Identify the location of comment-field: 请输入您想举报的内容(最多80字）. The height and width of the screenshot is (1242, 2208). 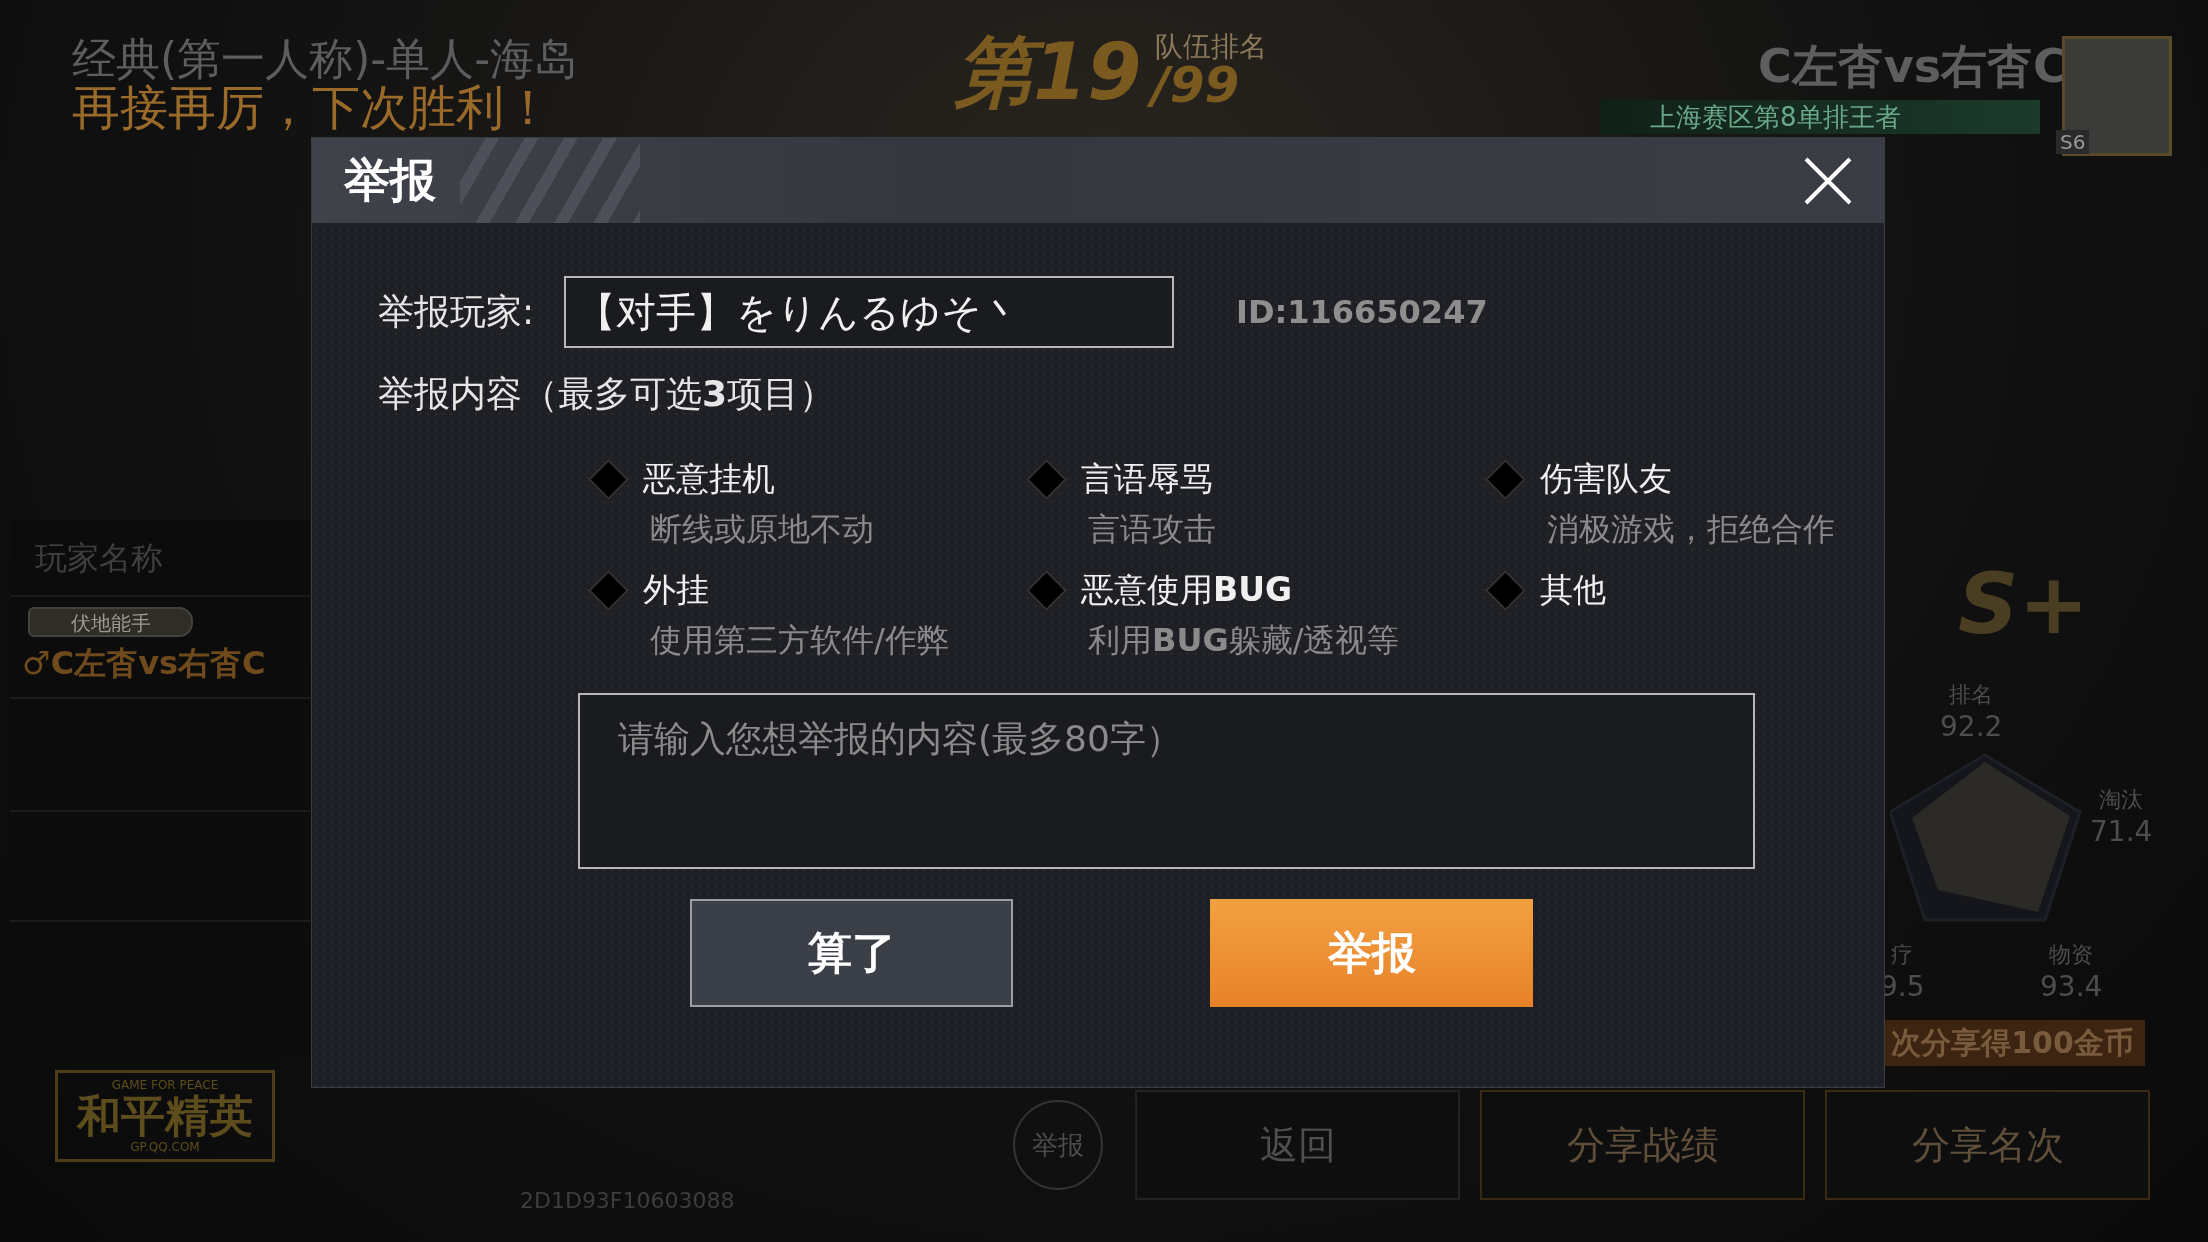
(1166, 781).